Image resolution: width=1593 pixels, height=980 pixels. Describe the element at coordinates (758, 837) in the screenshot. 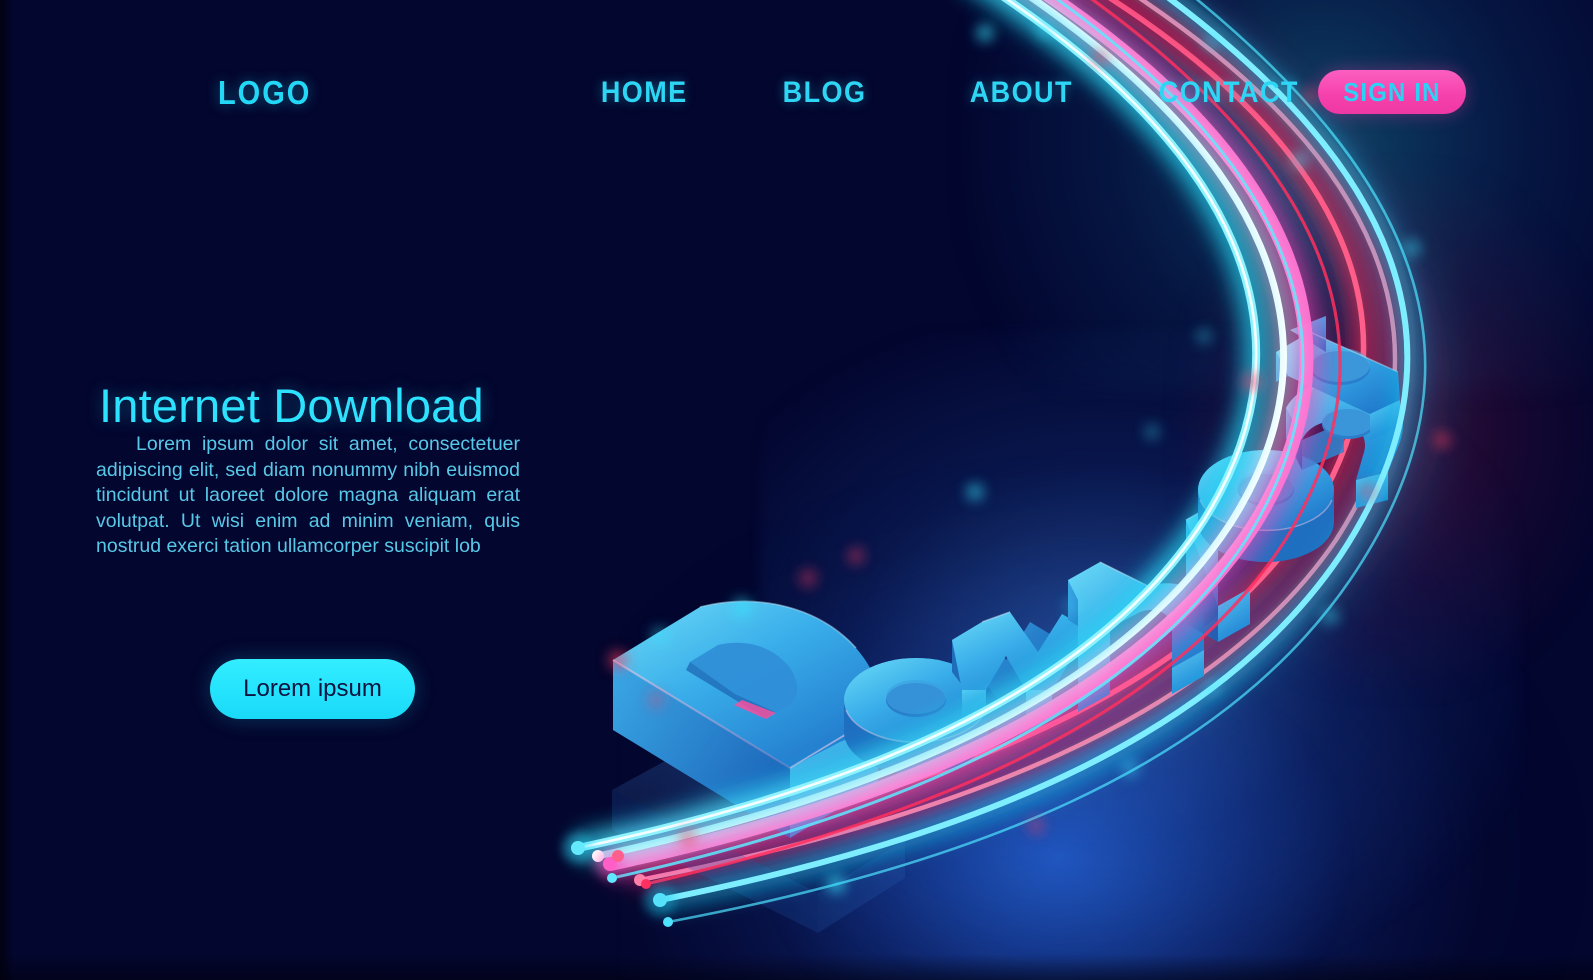

I see `letter-reflection` at that location.